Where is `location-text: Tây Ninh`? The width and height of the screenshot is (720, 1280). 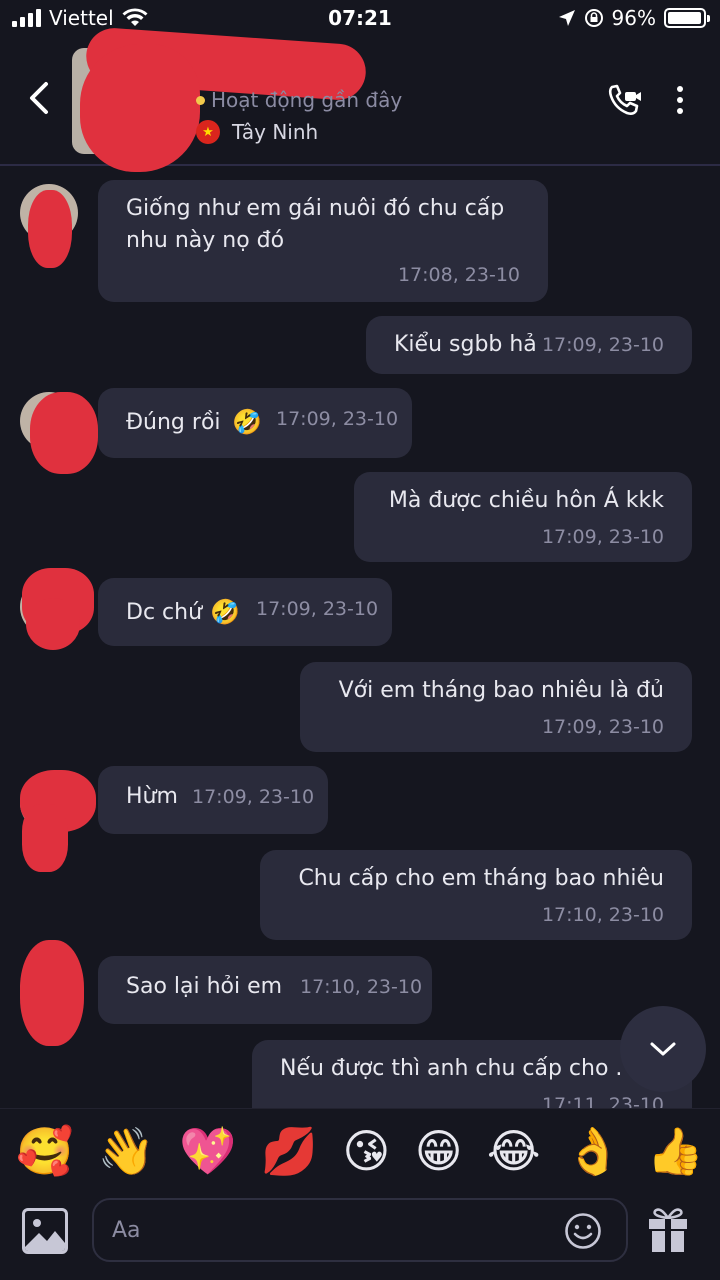
location-text: Tây Ninh is located at coordinates (275, 132).